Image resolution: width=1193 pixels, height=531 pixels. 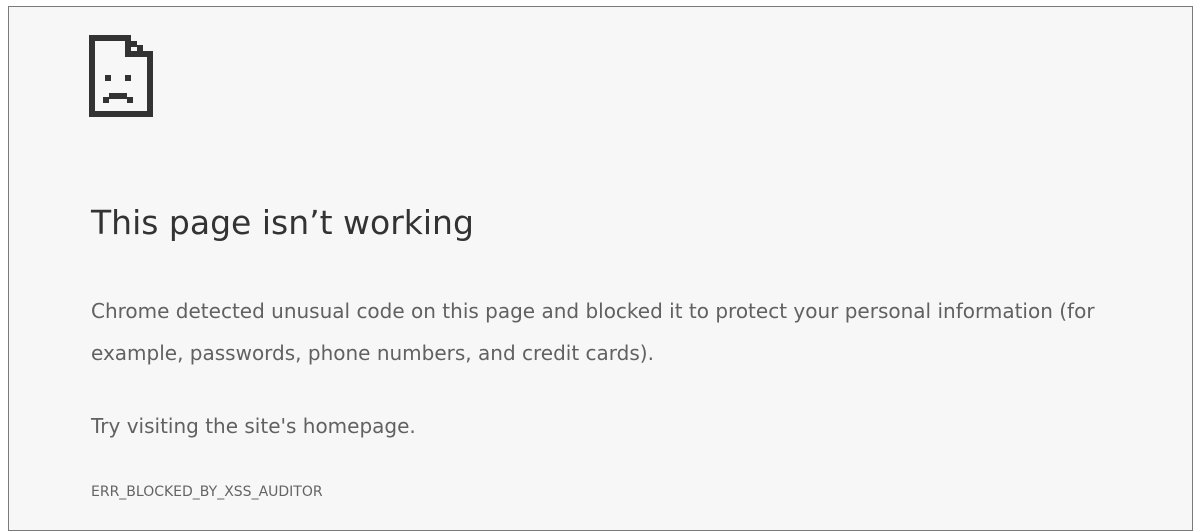 I want to click on suggestion-text: Try visiting the site's homepage., so click(x=253, y=426).